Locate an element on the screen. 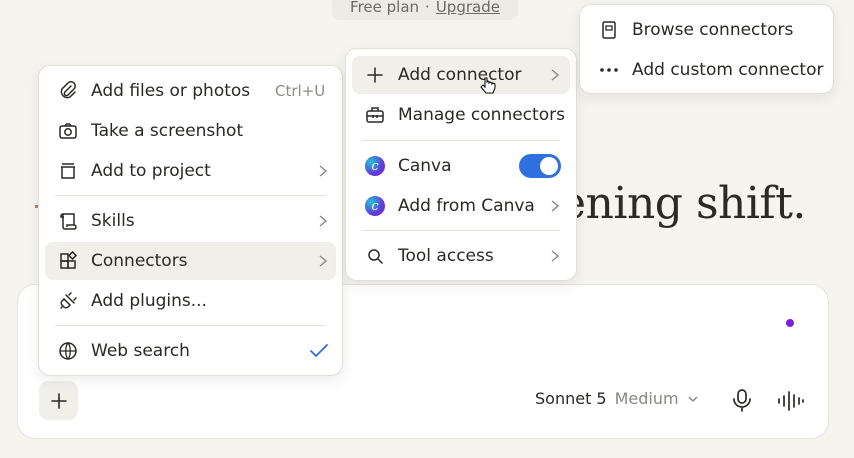 Image resolution: width=854 pixels, height=458 pixels. shortcut-hint: Ctrl+U is located at coordinates (300, 91).